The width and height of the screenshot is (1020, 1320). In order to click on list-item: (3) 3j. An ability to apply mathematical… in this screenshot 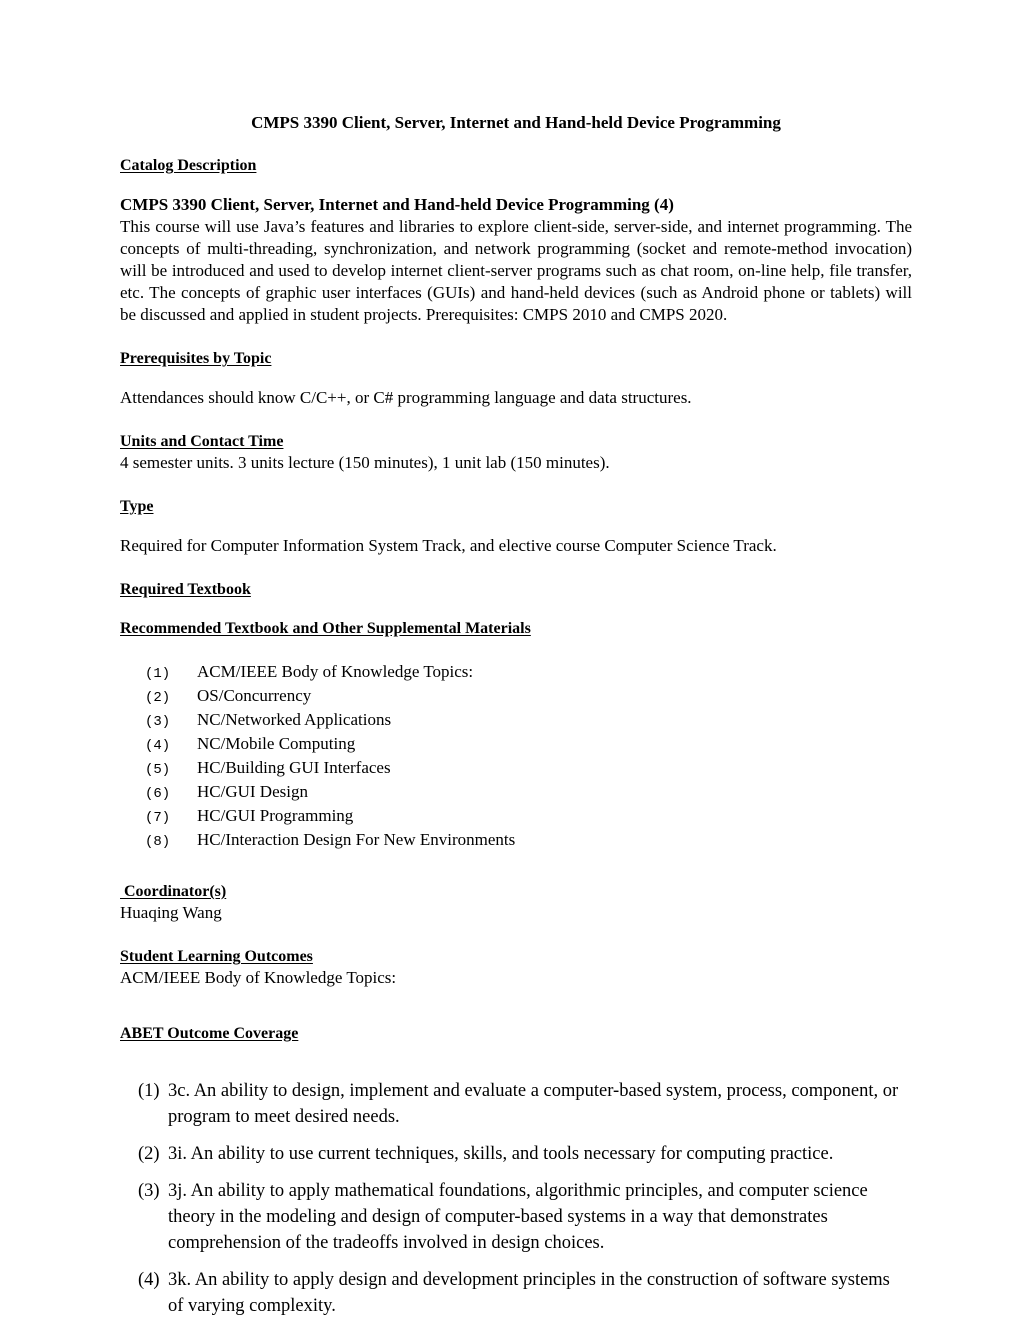, I will do `click(516, 1217)`.